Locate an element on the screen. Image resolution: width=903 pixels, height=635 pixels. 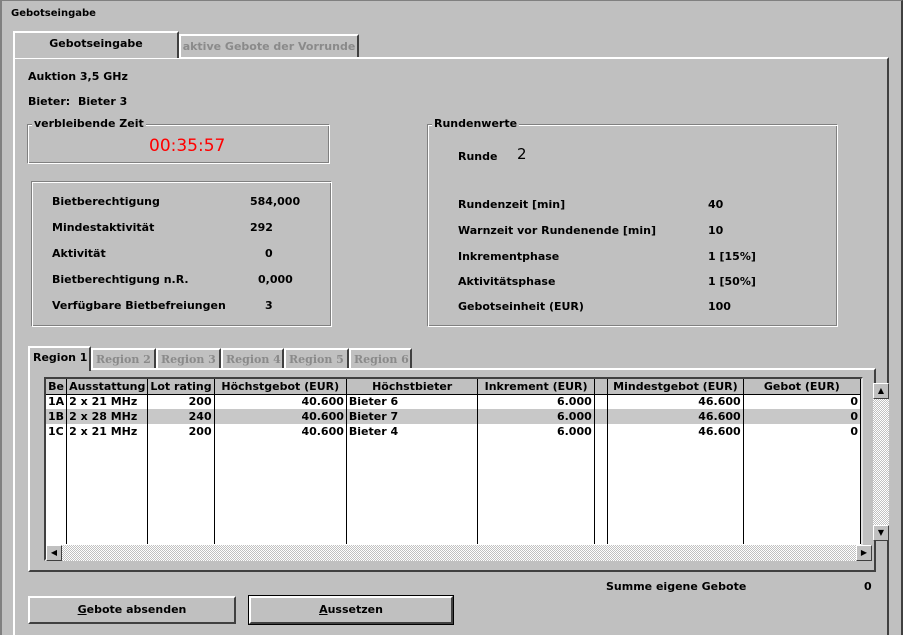
bidder-value: Bieter 3 is located at coordinates (103, 101).